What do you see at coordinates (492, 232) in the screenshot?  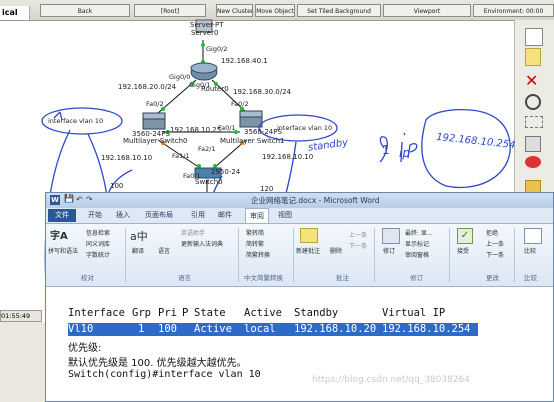 I see `reject-button: 拒绝` at bounding box center [492, 232].